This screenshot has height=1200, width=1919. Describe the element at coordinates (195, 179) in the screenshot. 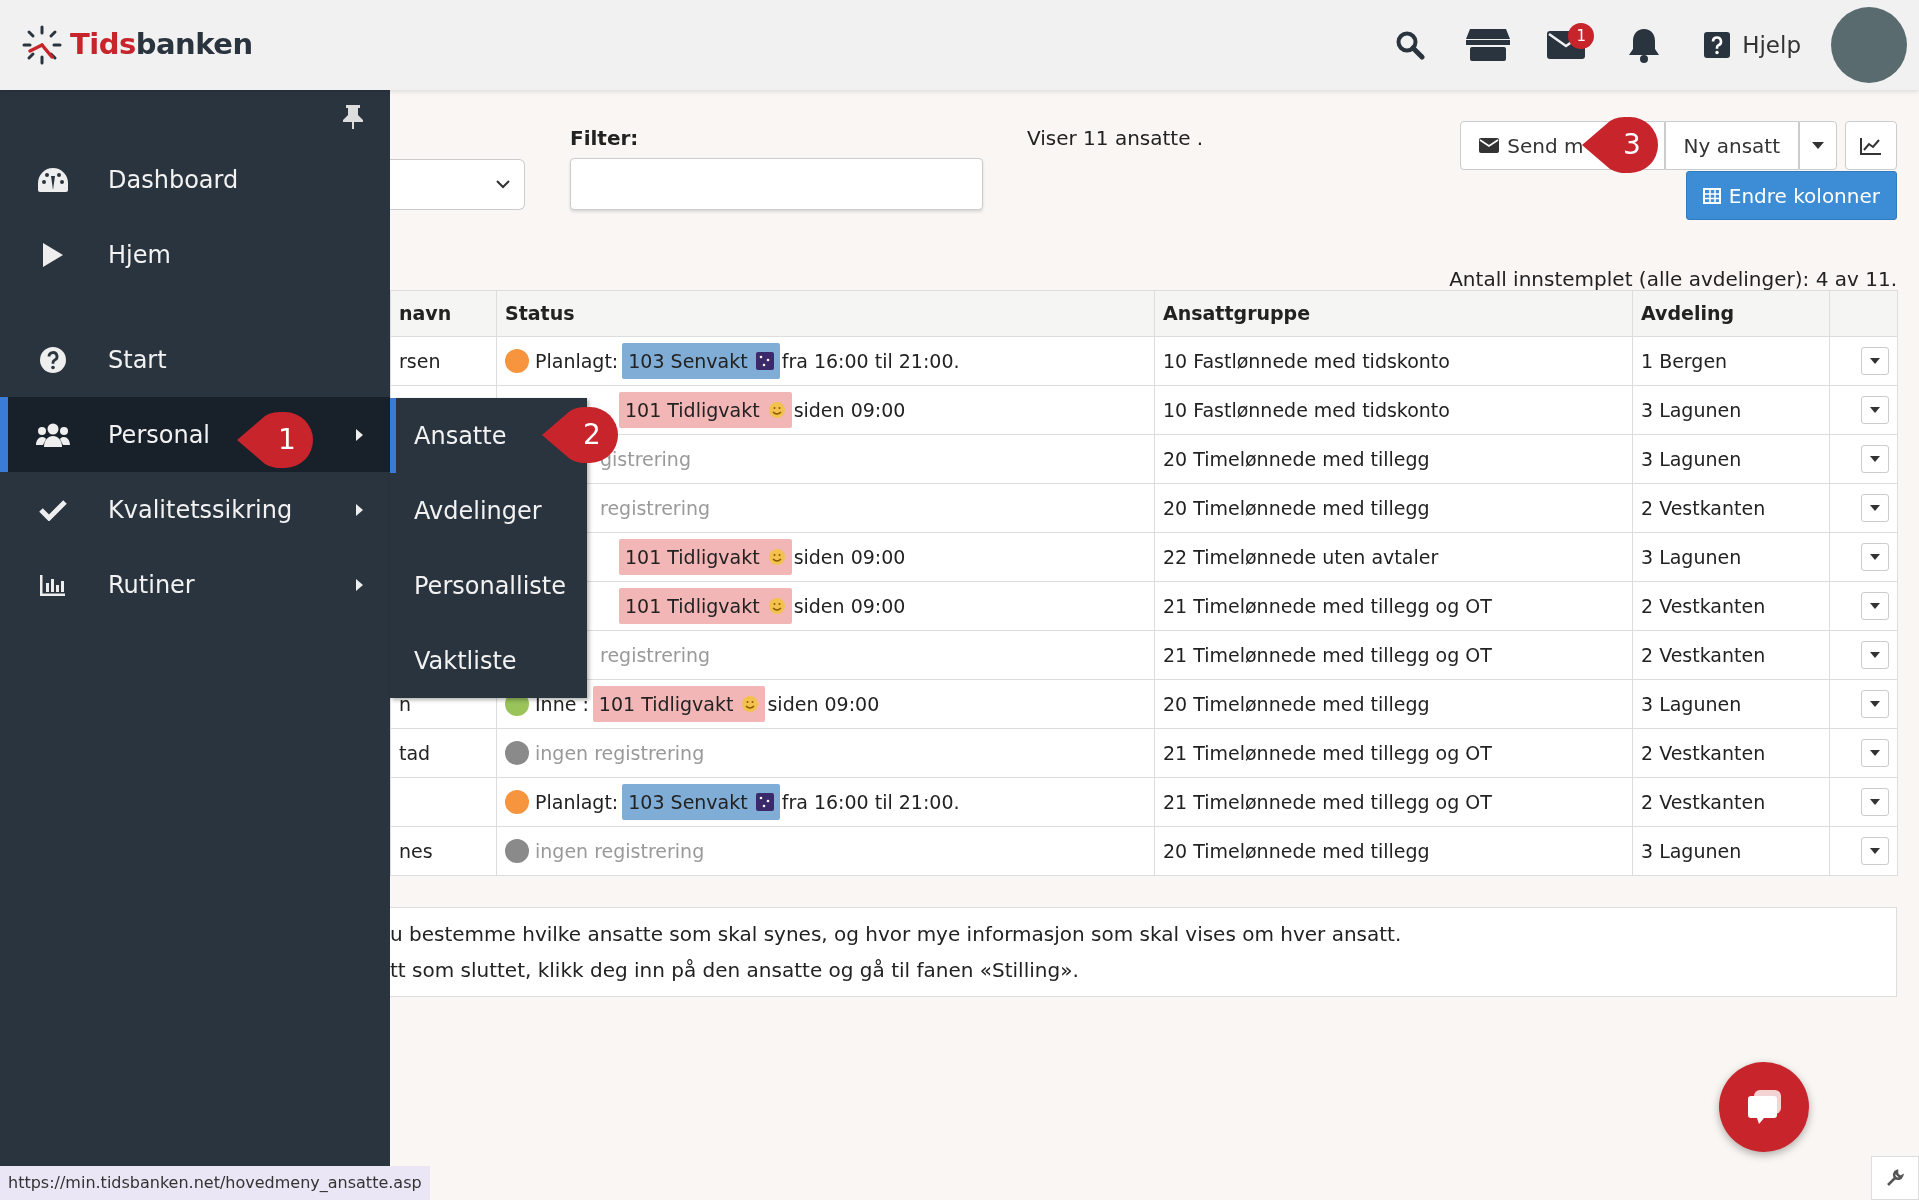

I see `sidebar-item: Dashboard` at that location.